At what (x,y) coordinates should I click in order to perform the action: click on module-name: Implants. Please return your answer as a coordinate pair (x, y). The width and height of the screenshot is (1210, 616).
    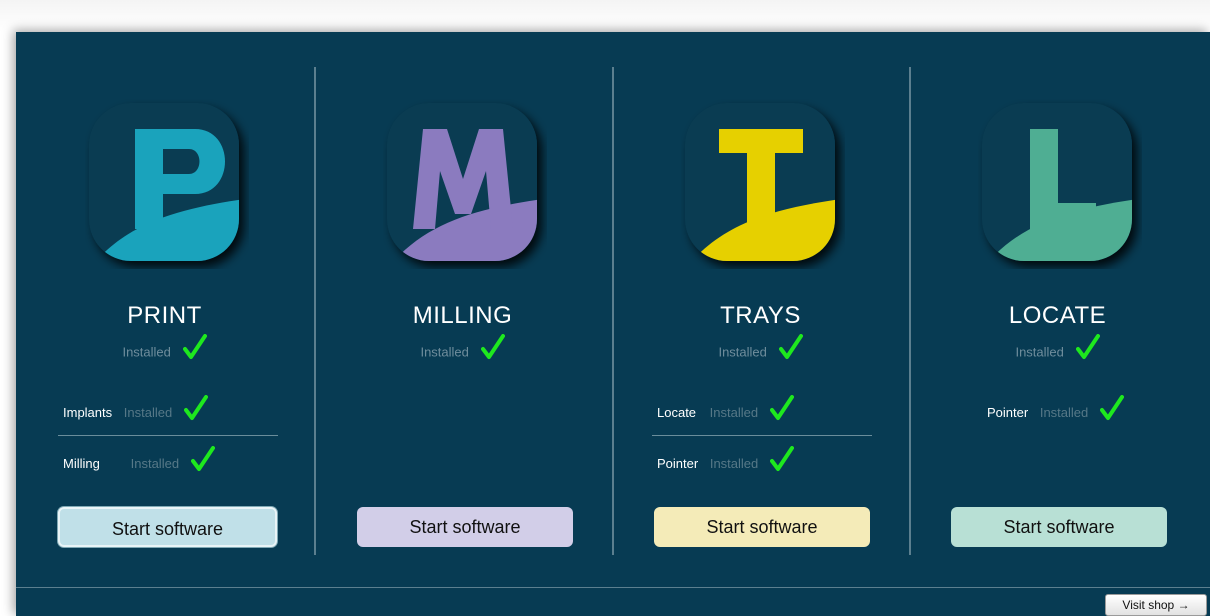
    Looking at the image, I should click on (88, 413).